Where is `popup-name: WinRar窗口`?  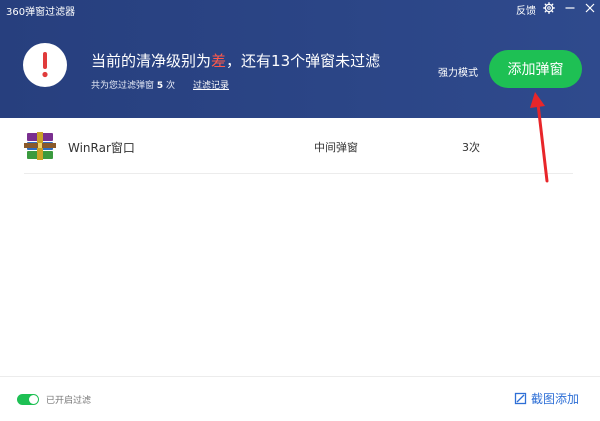 popup-name: WinRar窗口 is located at coordinates (101, 148).